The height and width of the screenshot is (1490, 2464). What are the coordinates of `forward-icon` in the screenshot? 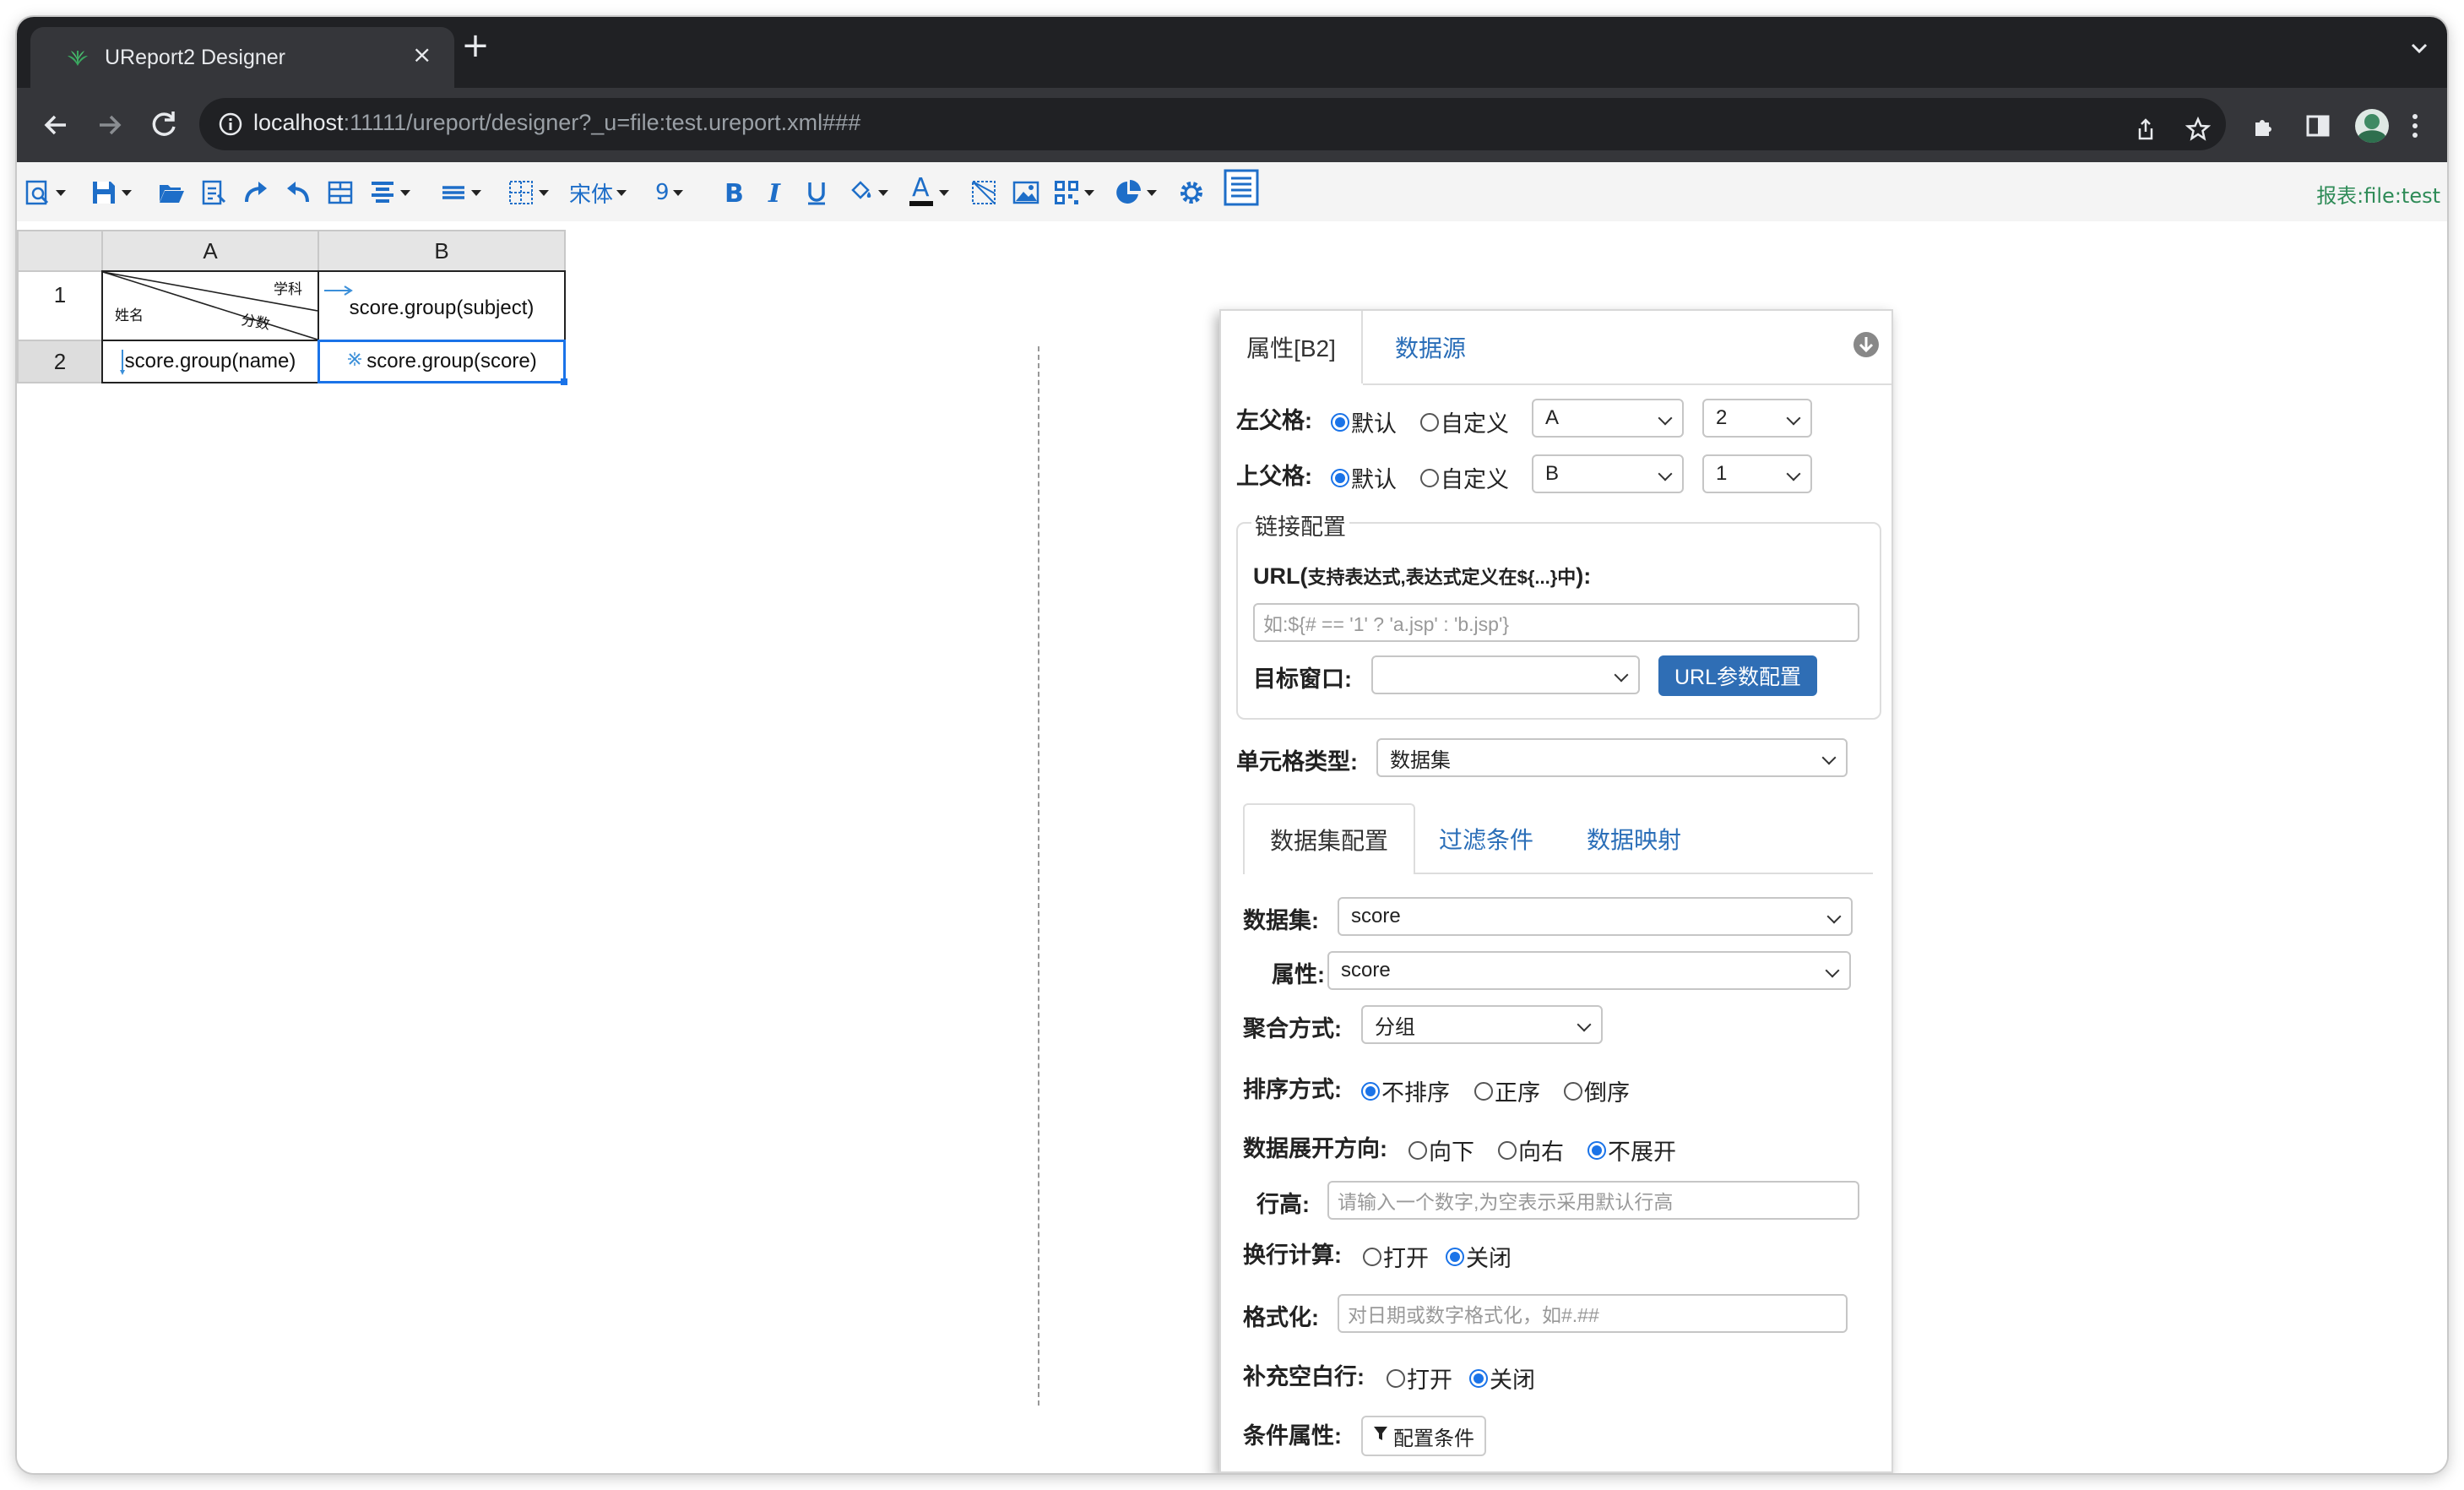 It's located at (110, 125).